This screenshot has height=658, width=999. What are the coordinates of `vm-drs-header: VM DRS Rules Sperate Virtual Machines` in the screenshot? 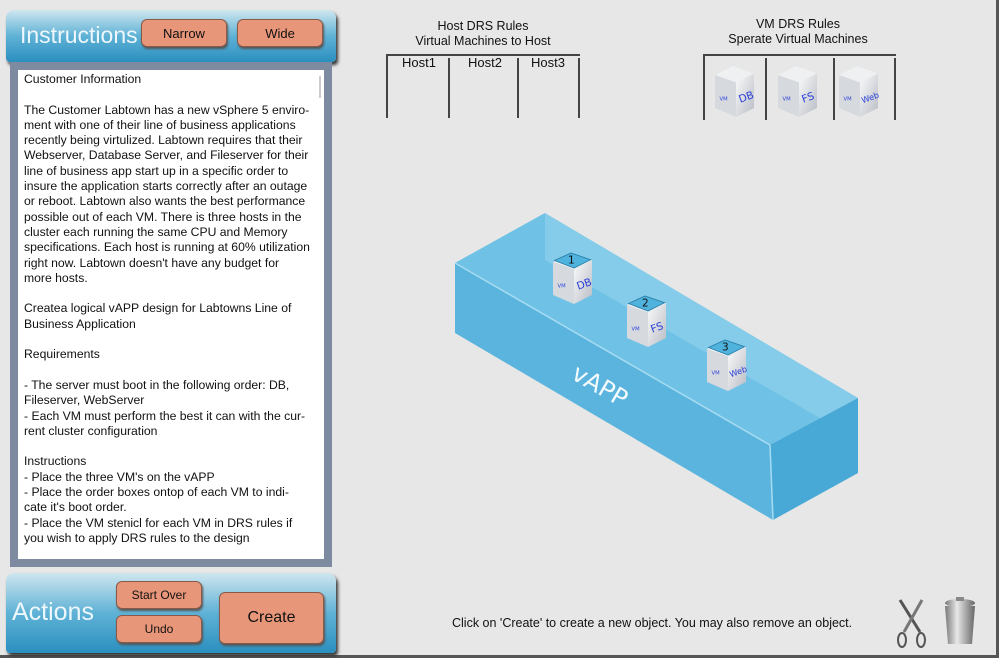 It's located at (798, 32).